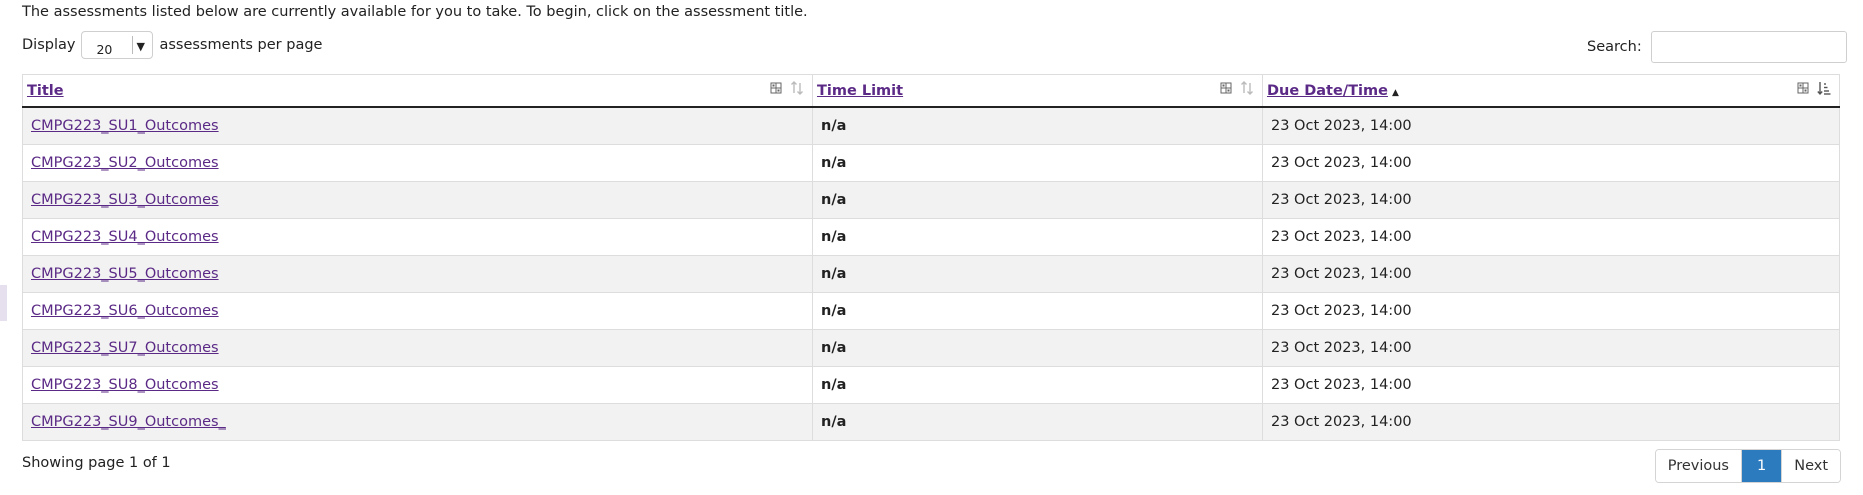 The height and width of the screenshot is (495, 1863). I want to click on caret-down-icon: ▼, so click(140, 46).